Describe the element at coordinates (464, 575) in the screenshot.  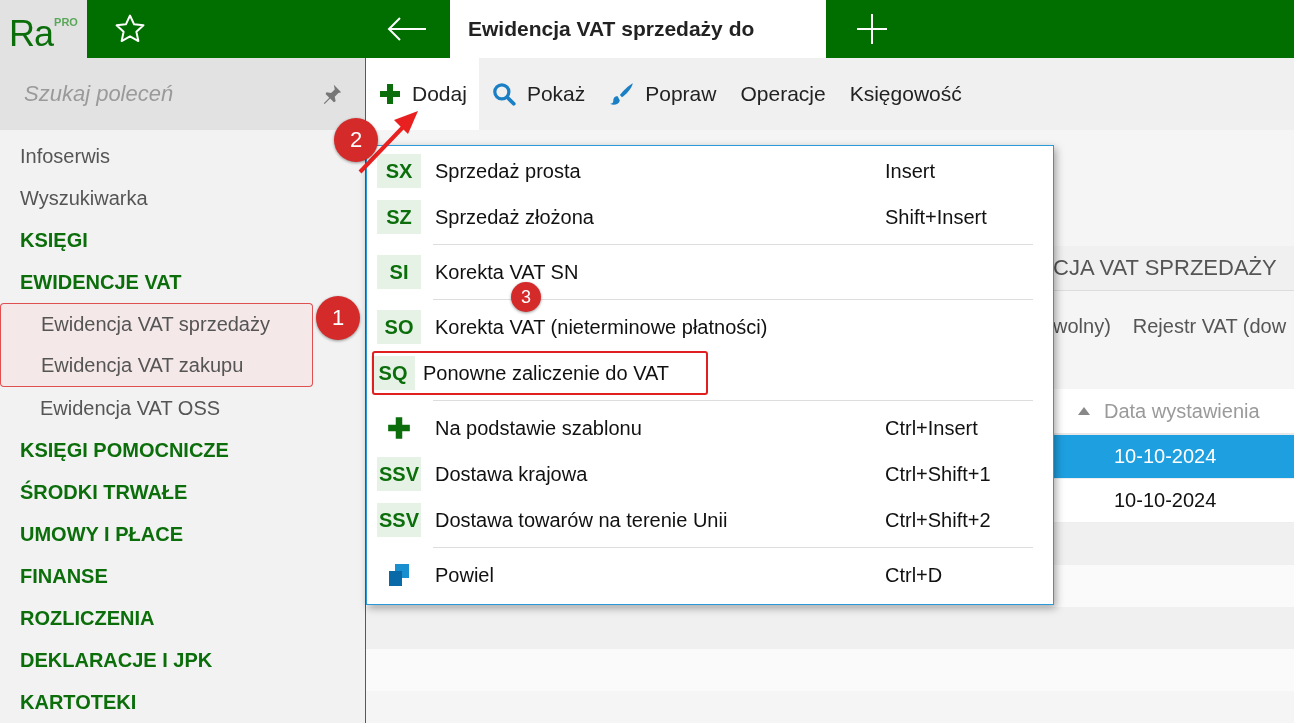
I see `menu-label: Powiel` at that location.